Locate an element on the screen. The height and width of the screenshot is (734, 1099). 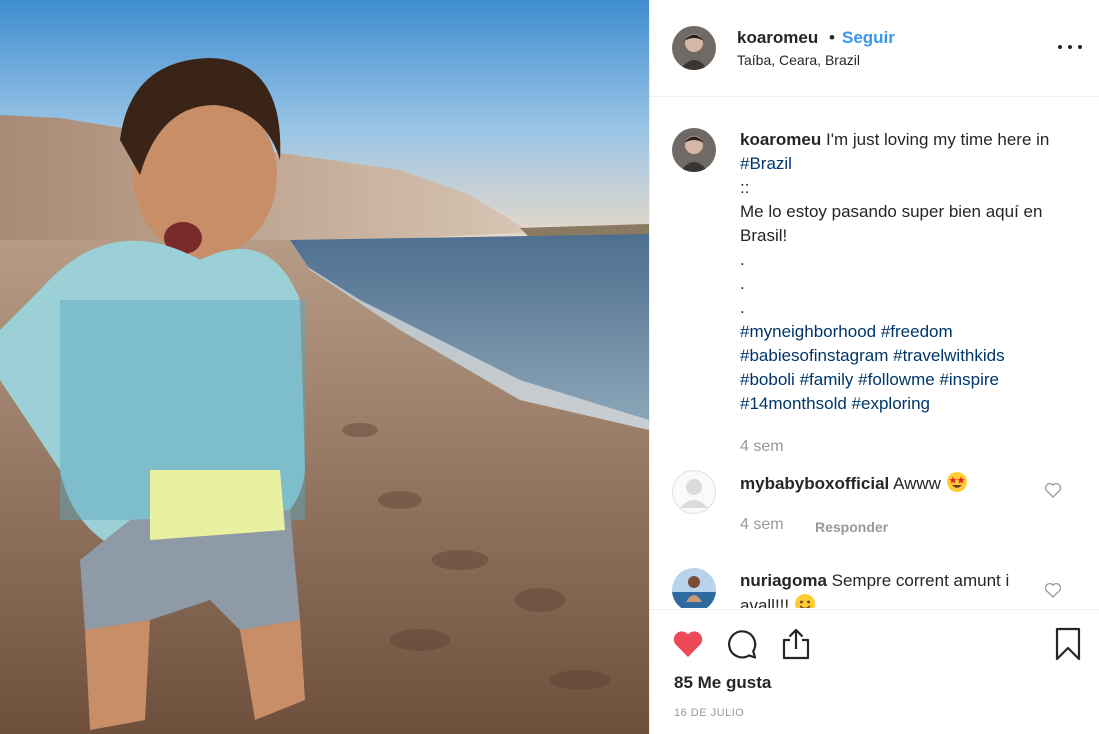
comment-text: Awww is located at coordinates (917, 483).